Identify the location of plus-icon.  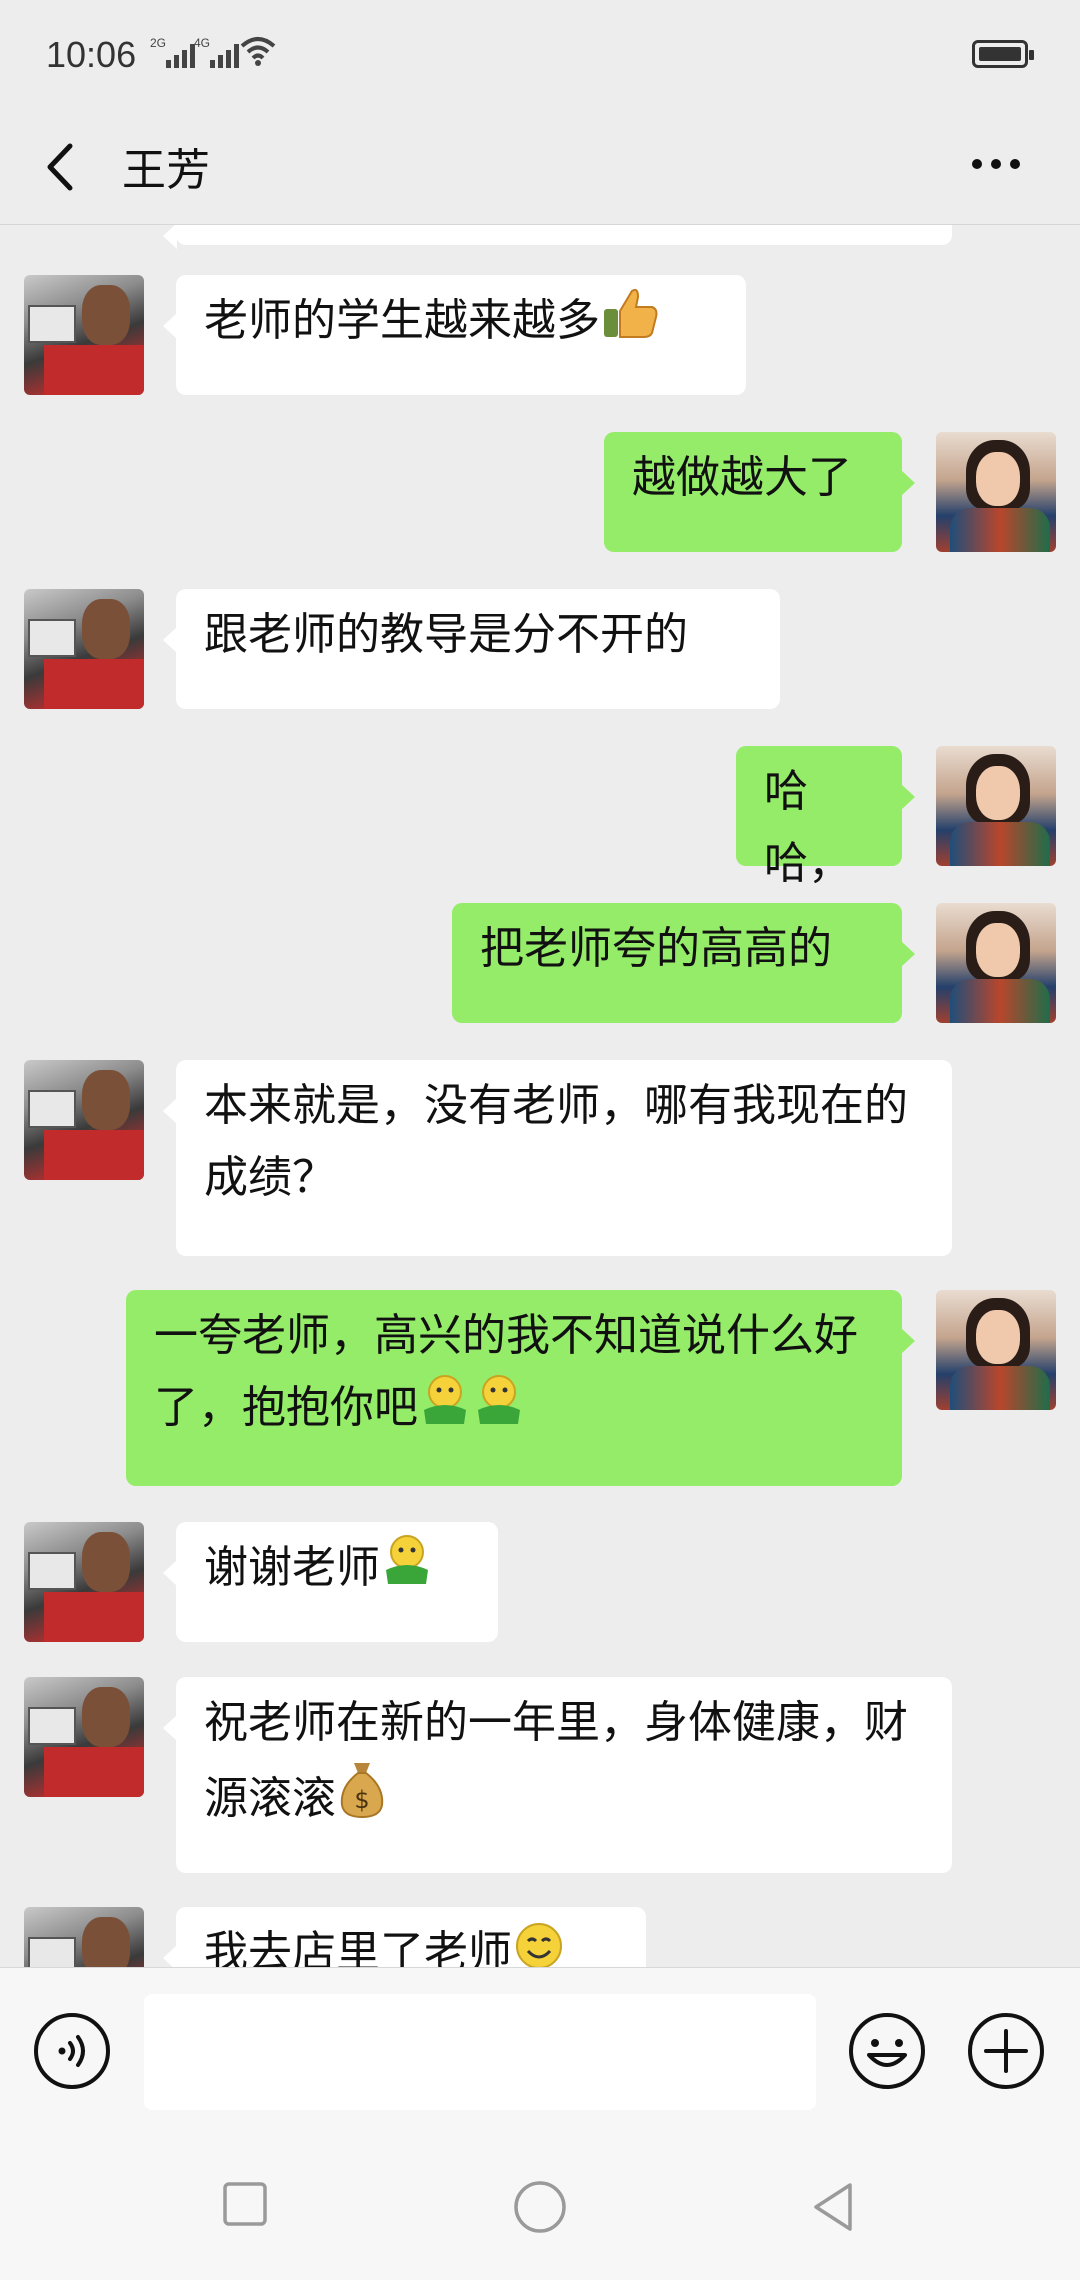
(1006, 2051).